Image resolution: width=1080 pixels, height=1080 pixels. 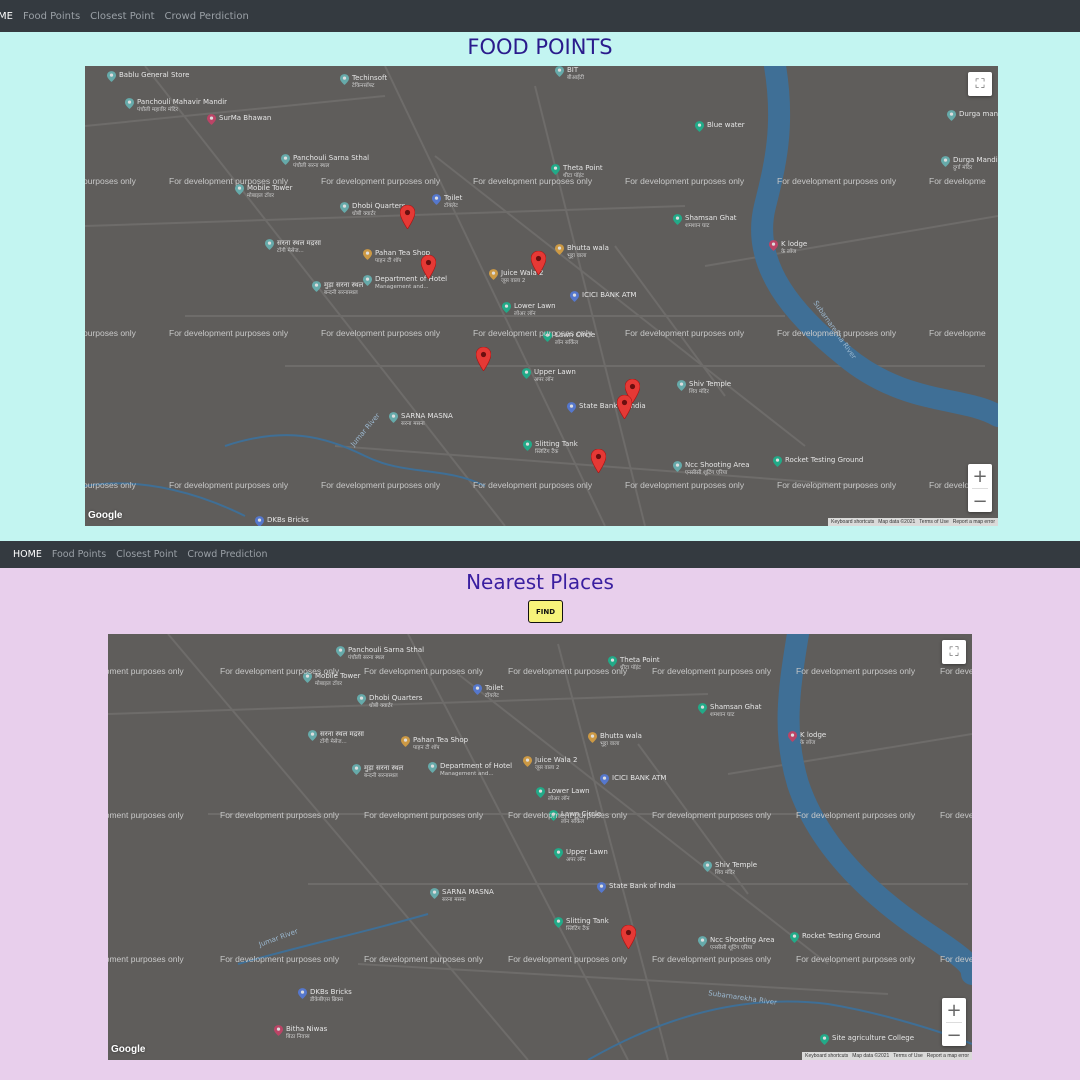 What do you see at coordinates (550, 764) in the screenshot?
I see `place-10: Juice Wala 2 जूस वाला 2` at bounding box center [550, 764].